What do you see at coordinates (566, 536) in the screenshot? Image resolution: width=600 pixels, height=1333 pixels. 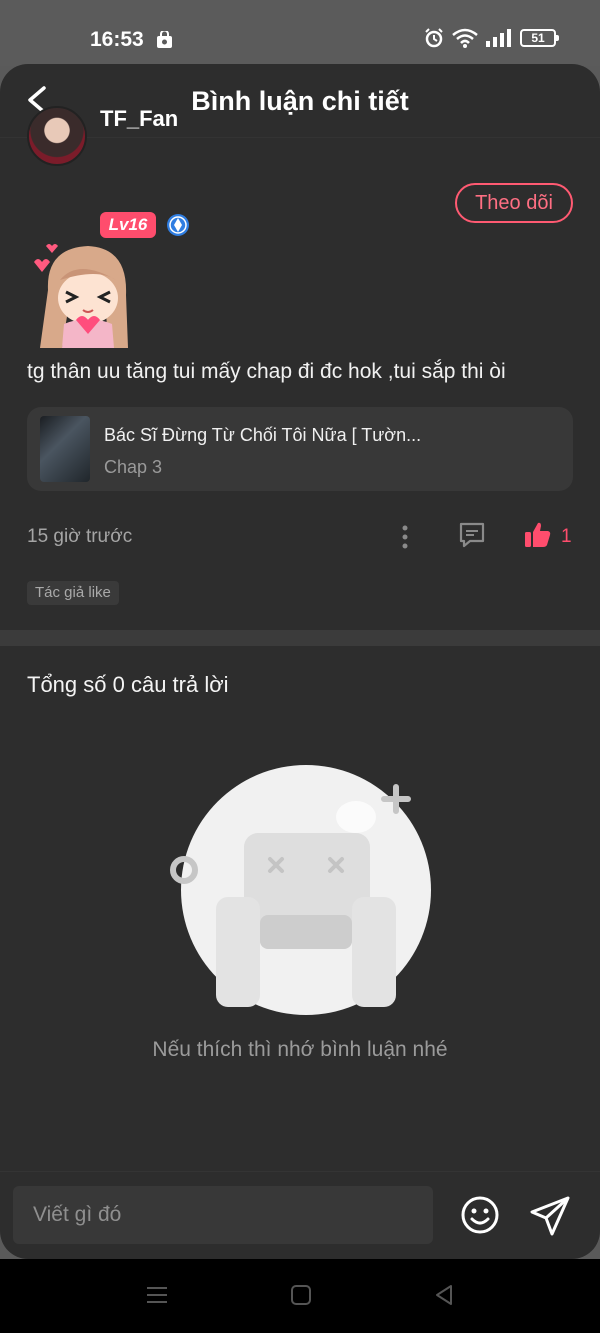 I see `like-count: 1` at bounding box center [566, 536].